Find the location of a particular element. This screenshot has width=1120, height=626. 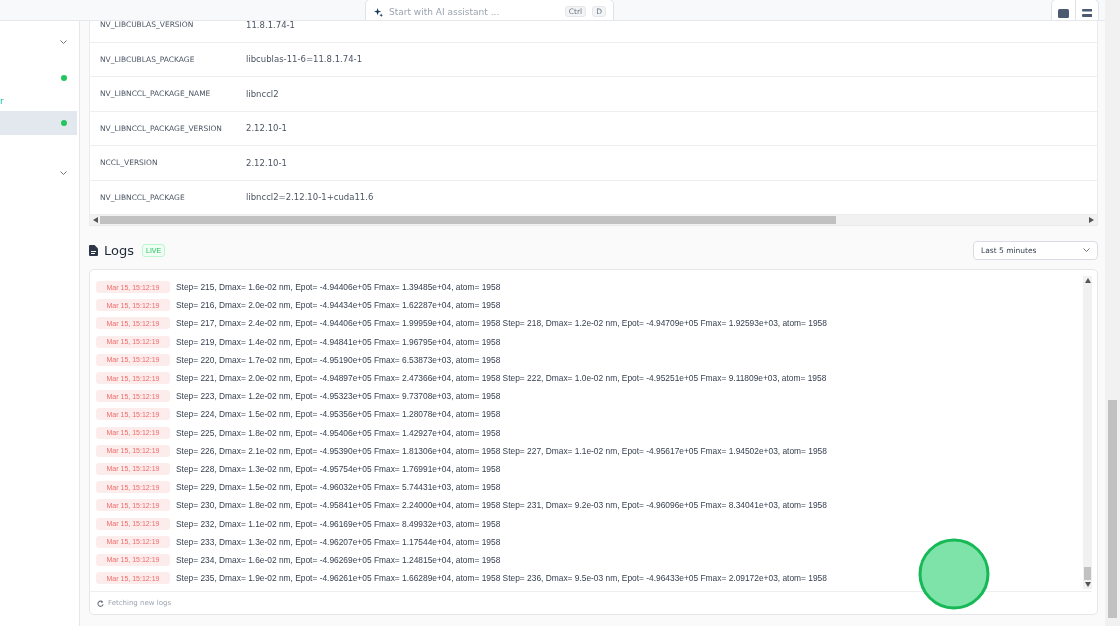

log-message: Step= 217, Dmax= 2.4e-02 nm, Epot= -4.94406e+05 Fmax= 1.99959e+04, atom= 1958 Step= 218, Dmax= 1.2e-02 nm, Epot= -4.94709e+05 Fmax= 1.92593e+03, atom= 1958 is located at coordinates (501, 323).